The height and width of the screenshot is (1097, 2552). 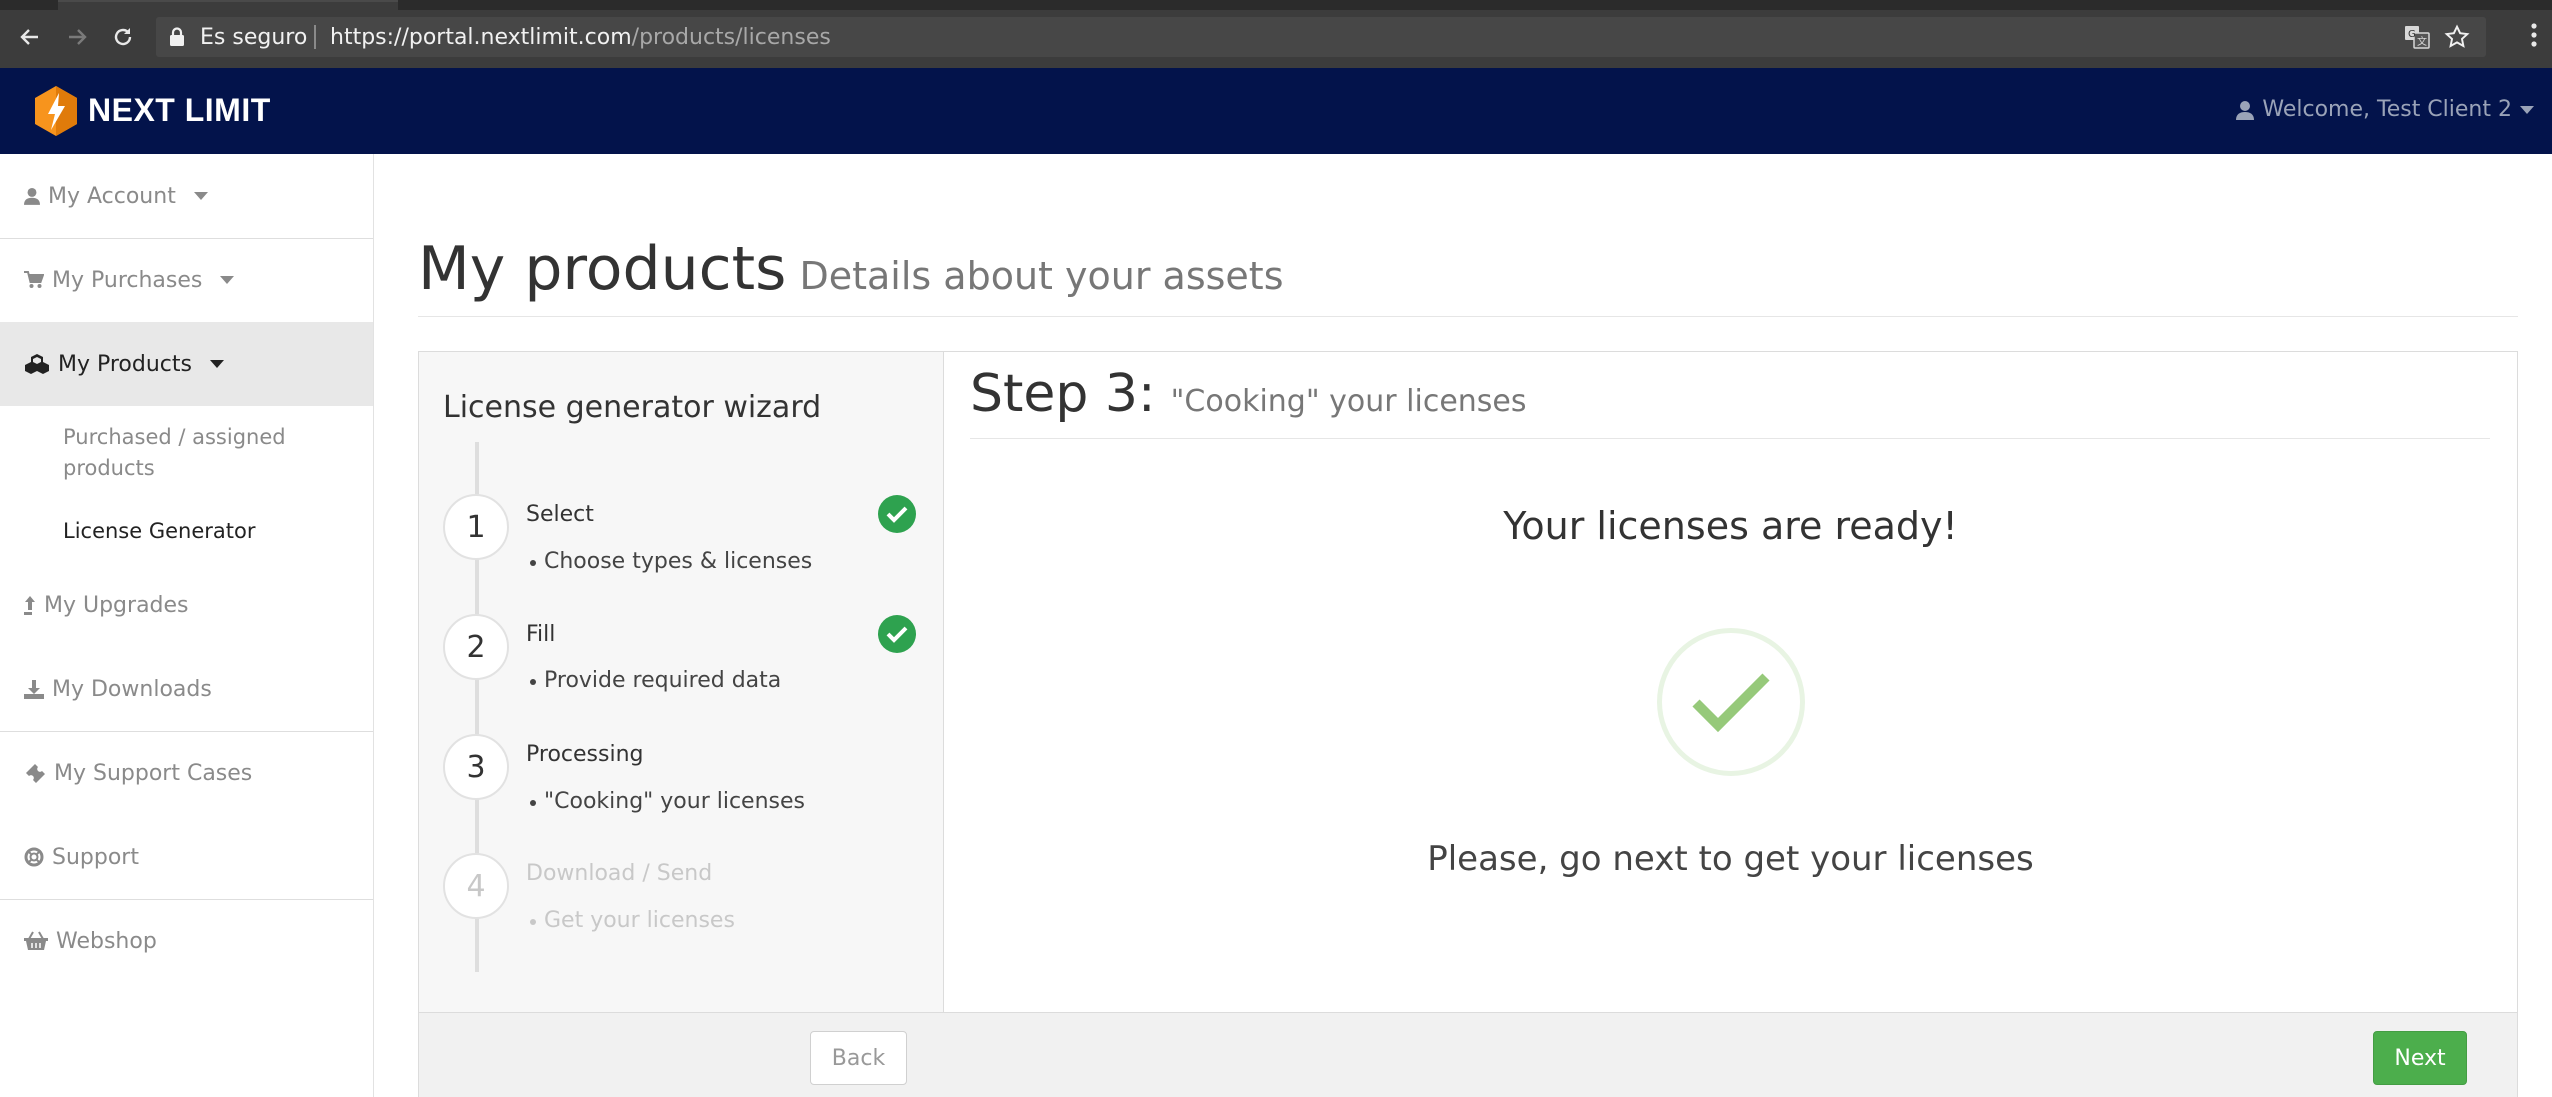 What do you see at coordinates (35, 773) in the screenshot?
I see `ticket-icon` at bounding box center [35, 773].